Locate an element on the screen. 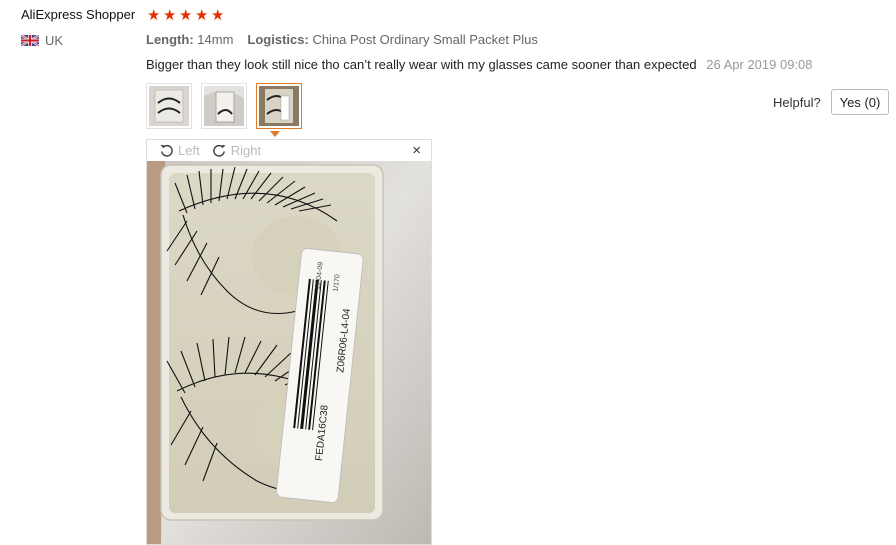  rotate-right-icon is located at coordinates (219, 150).